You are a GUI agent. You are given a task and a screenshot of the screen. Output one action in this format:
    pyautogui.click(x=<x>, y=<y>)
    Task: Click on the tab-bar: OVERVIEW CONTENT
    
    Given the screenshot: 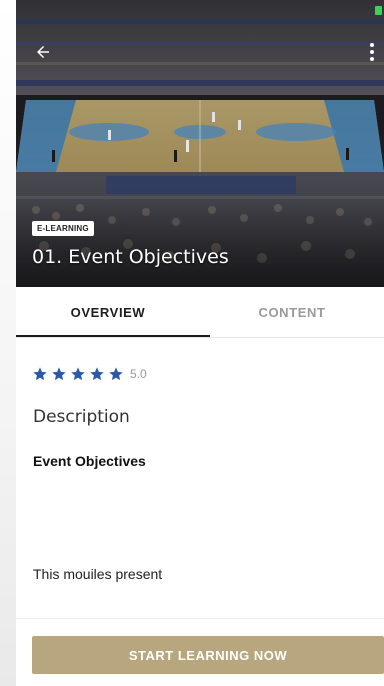 What is the action you would take?
    pyautogui.click(x=200, y=312)
    